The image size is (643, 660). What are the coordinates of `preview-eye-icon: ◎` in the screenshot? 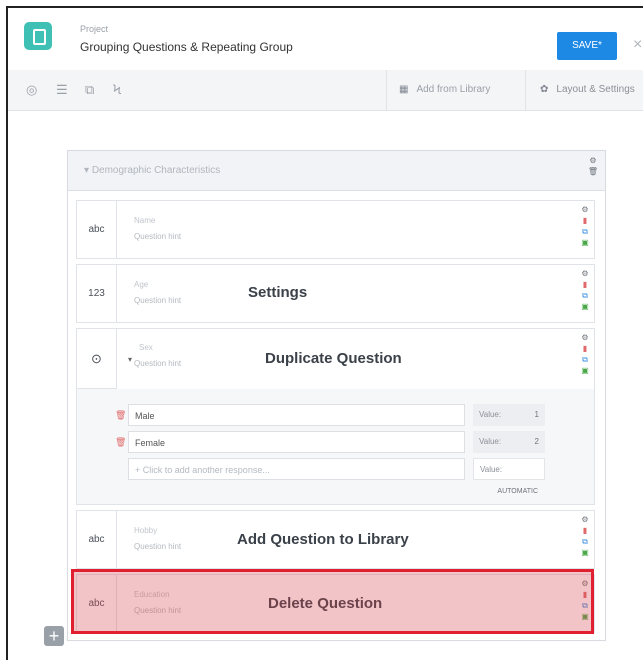 It's located at (31, 90).